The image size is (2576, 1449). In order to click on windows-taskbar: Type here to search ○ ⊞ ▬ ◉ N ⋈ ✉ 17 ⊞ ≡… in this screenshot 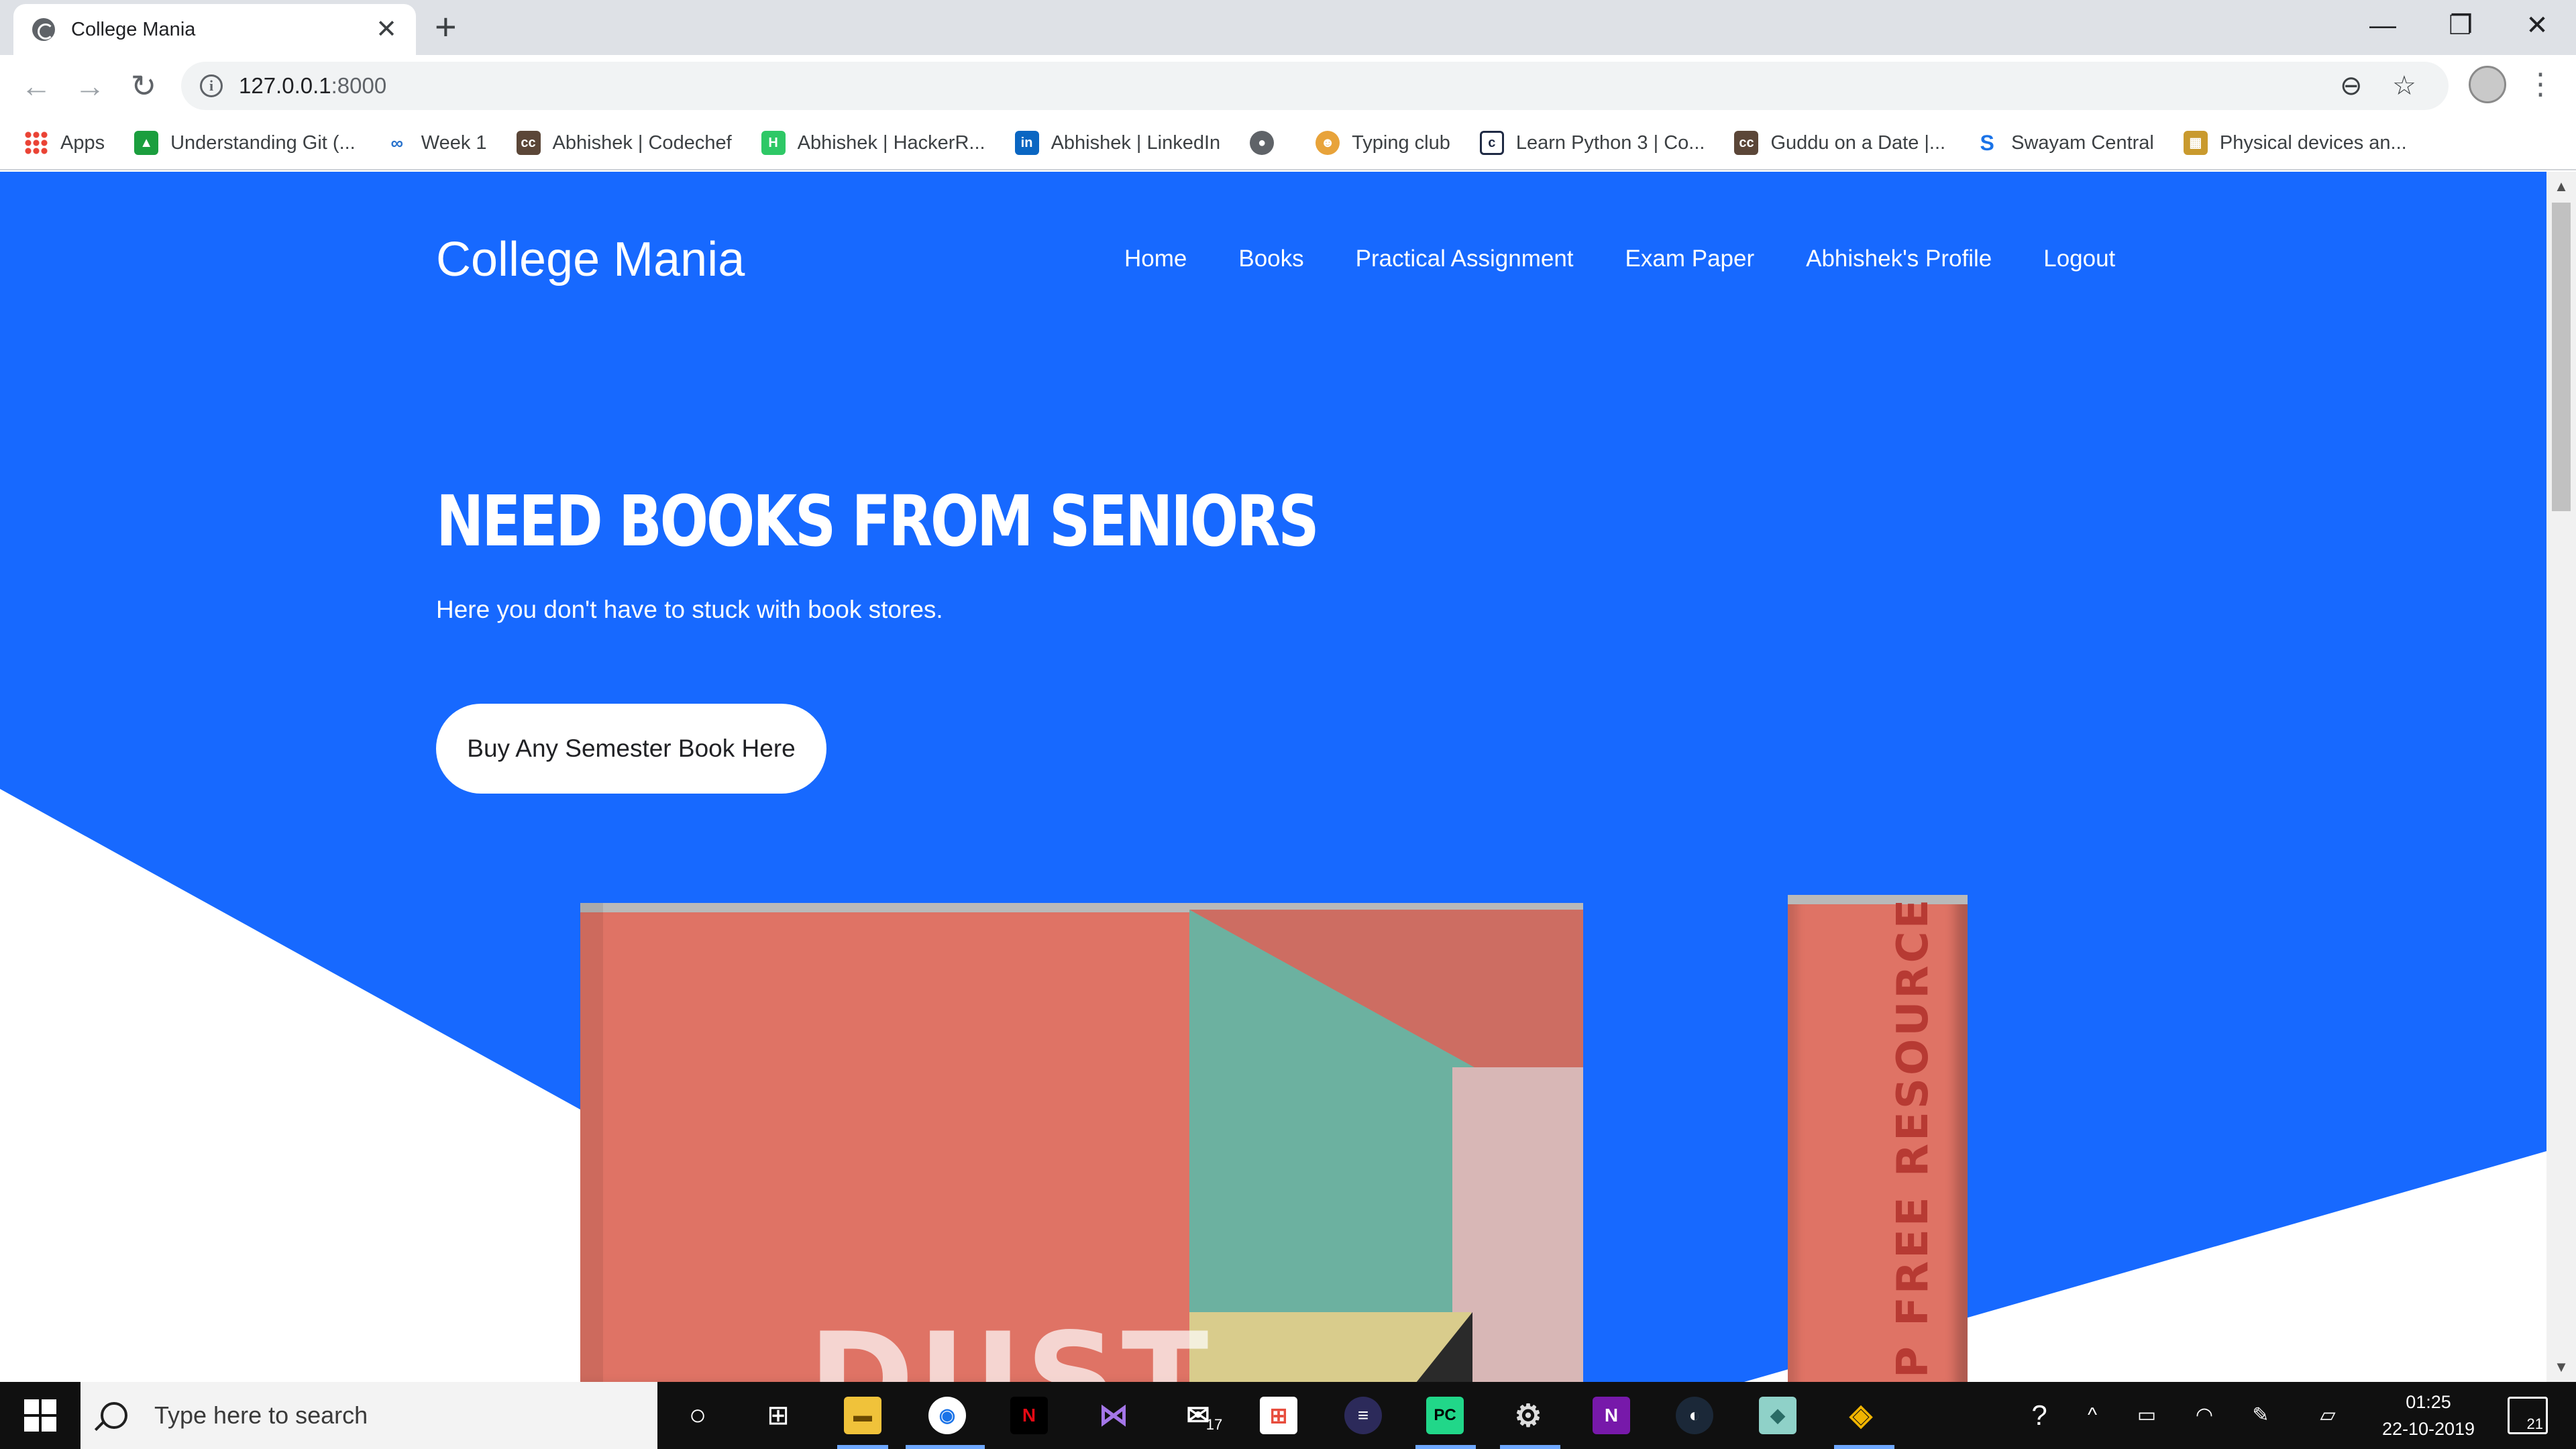, I will do `click(1288, 1415)`.